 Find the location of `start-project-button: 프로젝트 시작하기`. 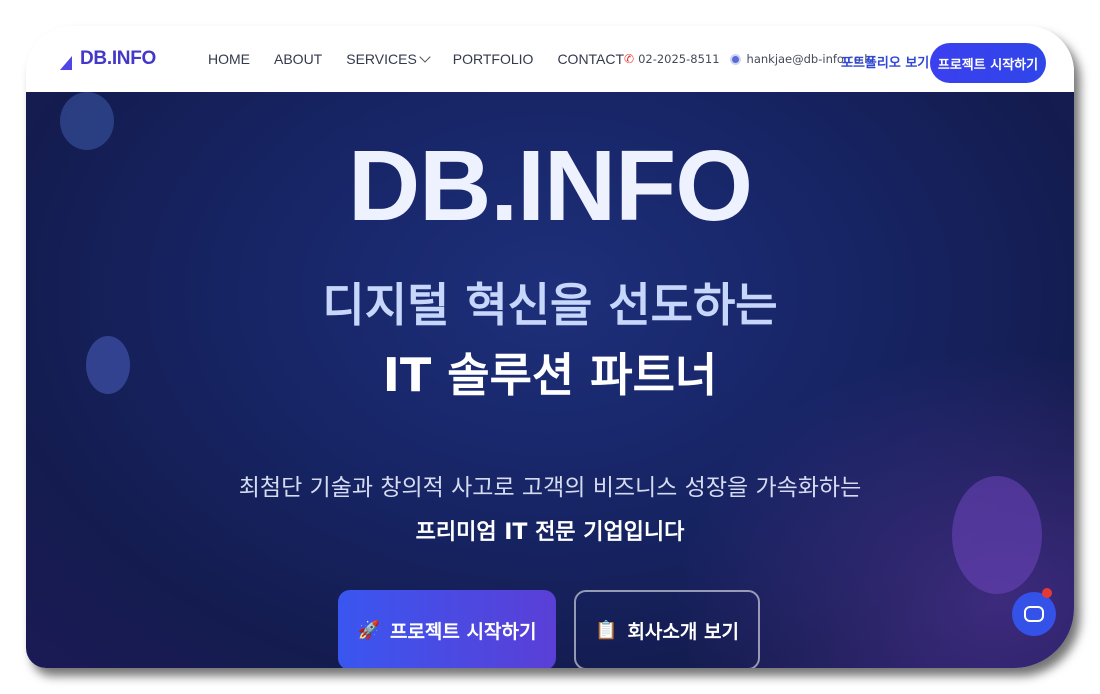

start-project-button: 프로젝트 시작하기 is located at coordinates (988, 63).